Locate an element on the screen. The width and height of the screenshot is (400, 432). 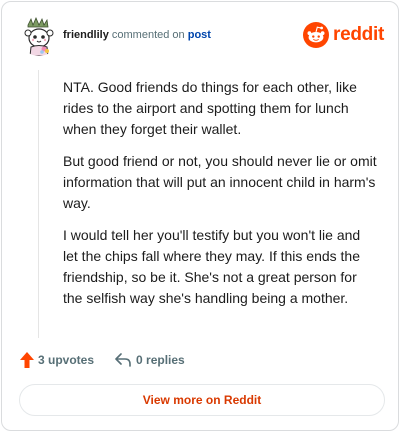
upvote-arrow-icon is located at coordinates (27, 360).